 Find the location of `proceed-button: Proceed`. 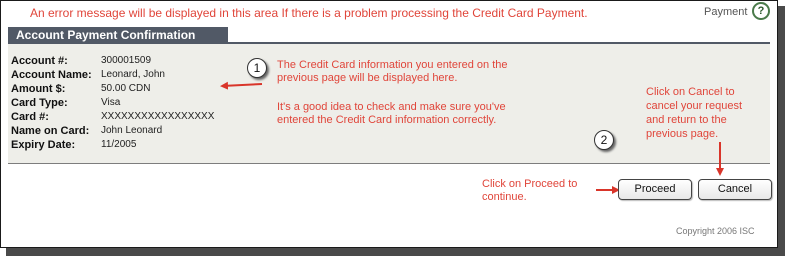

proceed-button: Proceed is located at coordinates (655, 189).